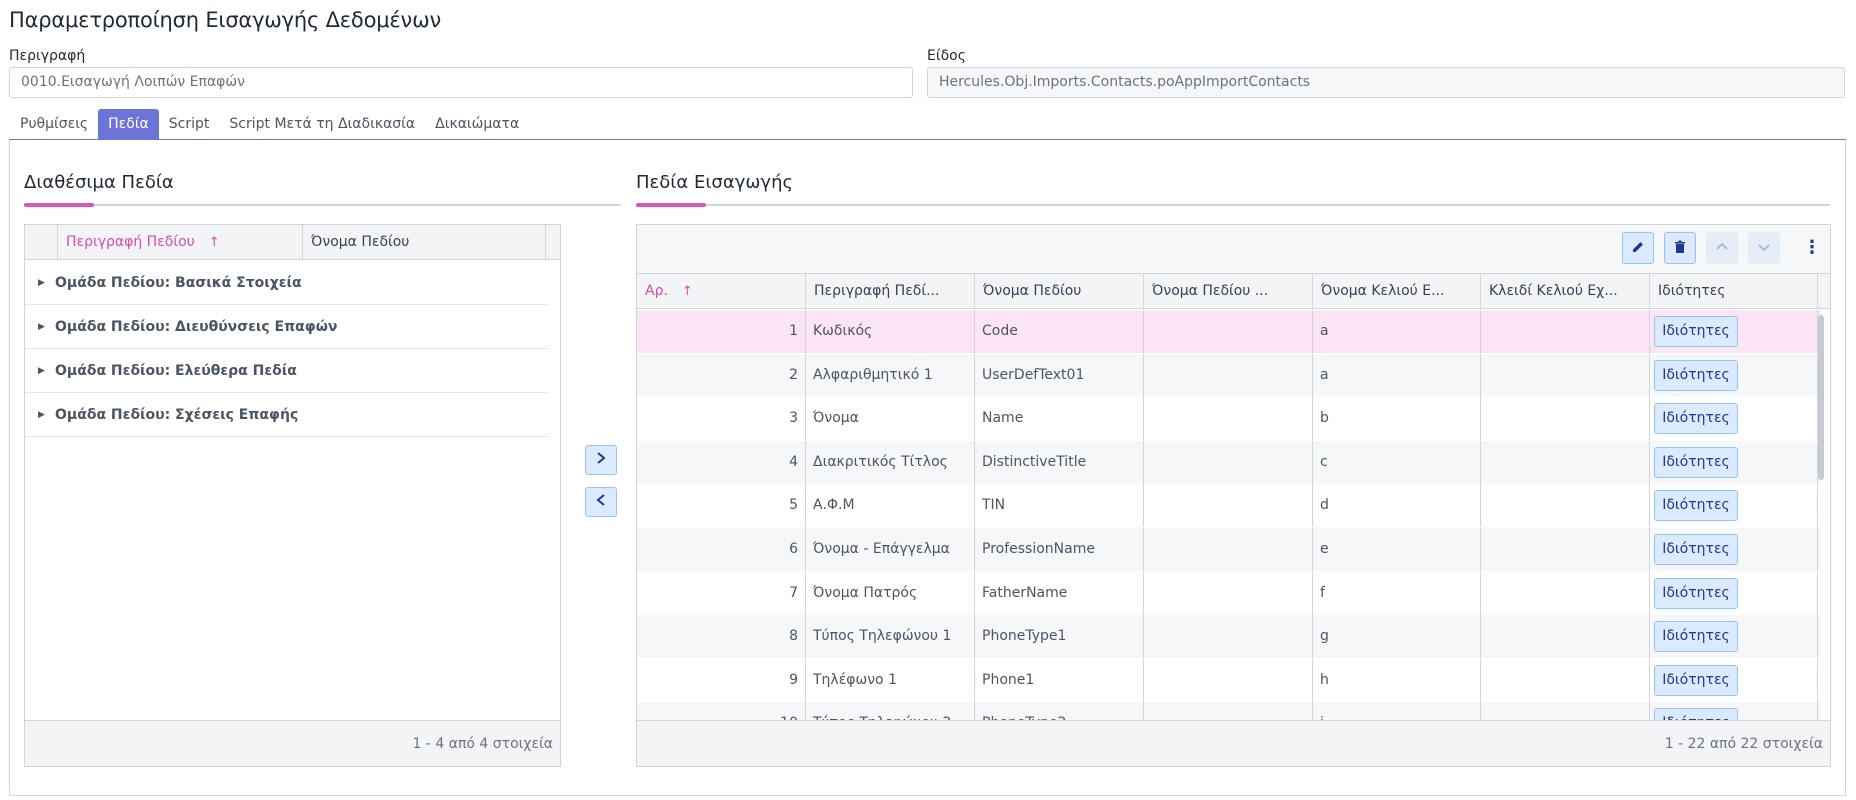 This screenshot has width=1856, height=800. What do you see at coordinates (1229, 637) in the screenshot?
I see `table-row: 8 Τύπος Τηλεφώνου 1 PhoneType1 g Ιδιότητες` at bounding box center [1229, 637].